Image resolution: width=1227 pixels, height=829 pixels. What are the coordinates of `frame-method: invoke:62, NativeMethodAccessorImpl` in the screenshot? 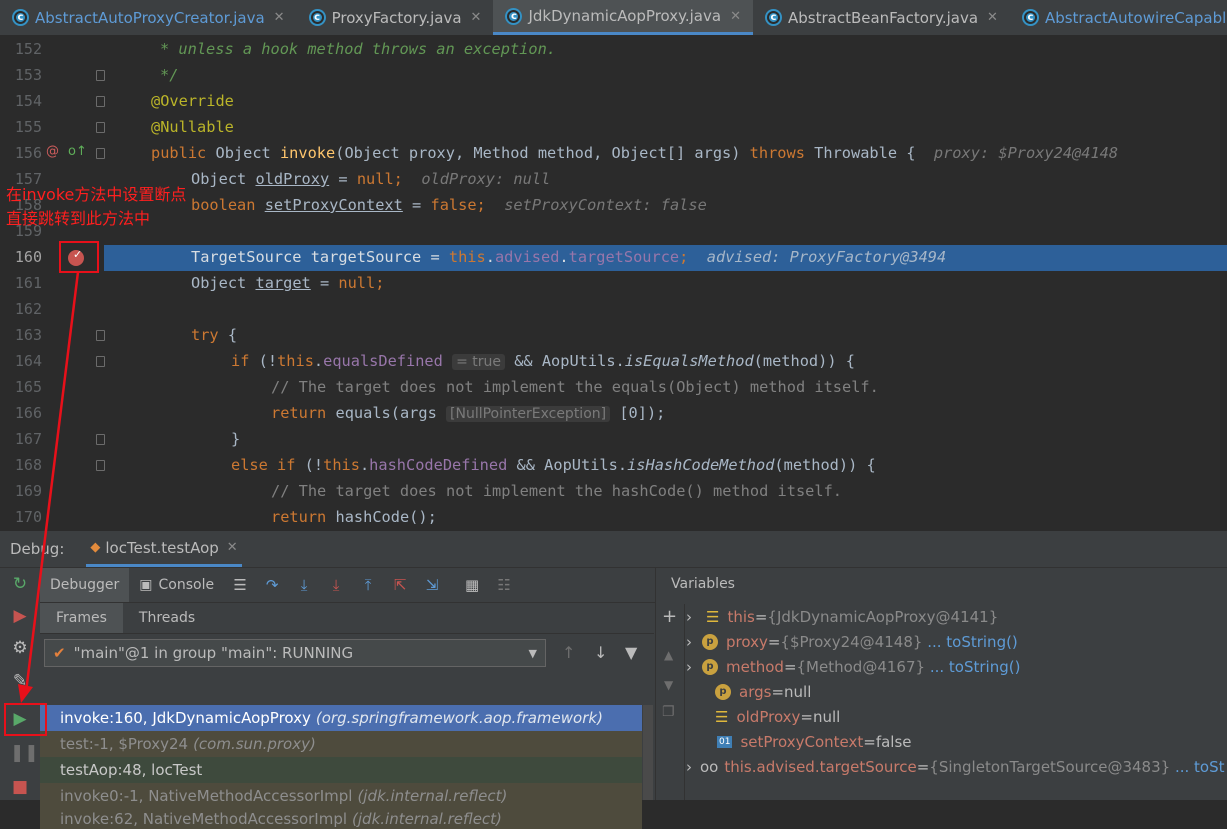 It's located at (204, 819).